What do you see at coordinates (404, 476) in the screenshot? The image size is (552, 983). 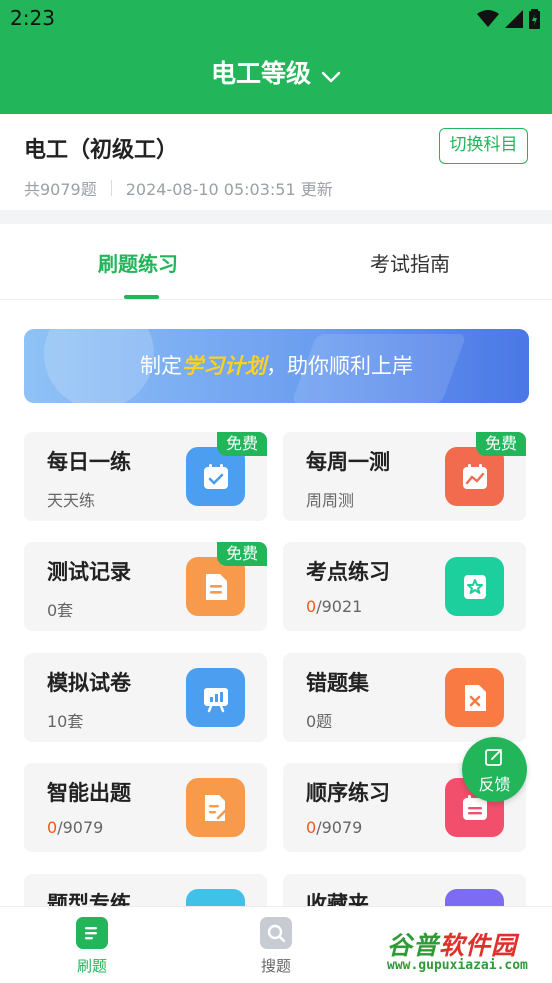 I see `card-weekly-test: 每周一测 周周测 免费` at bounding box center [404, 476].